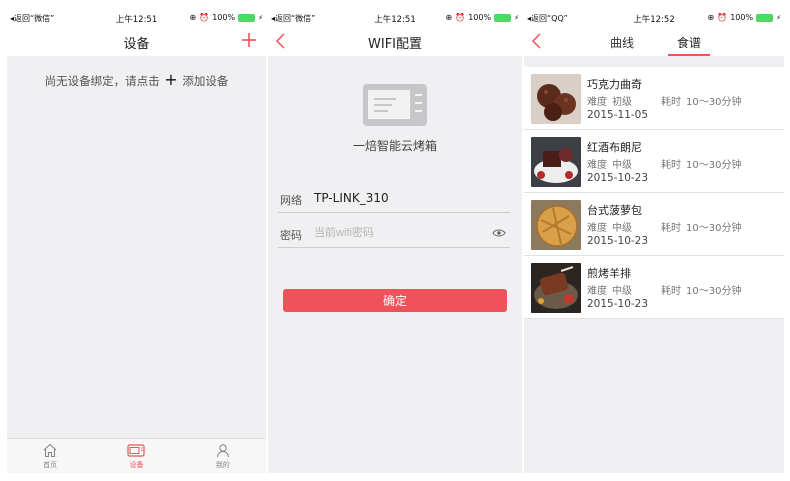  I want to click on recipe-item: 煎烤羊排 难度 中级 耗时 10～30分钟 2015-10-23, so click(654, 287).